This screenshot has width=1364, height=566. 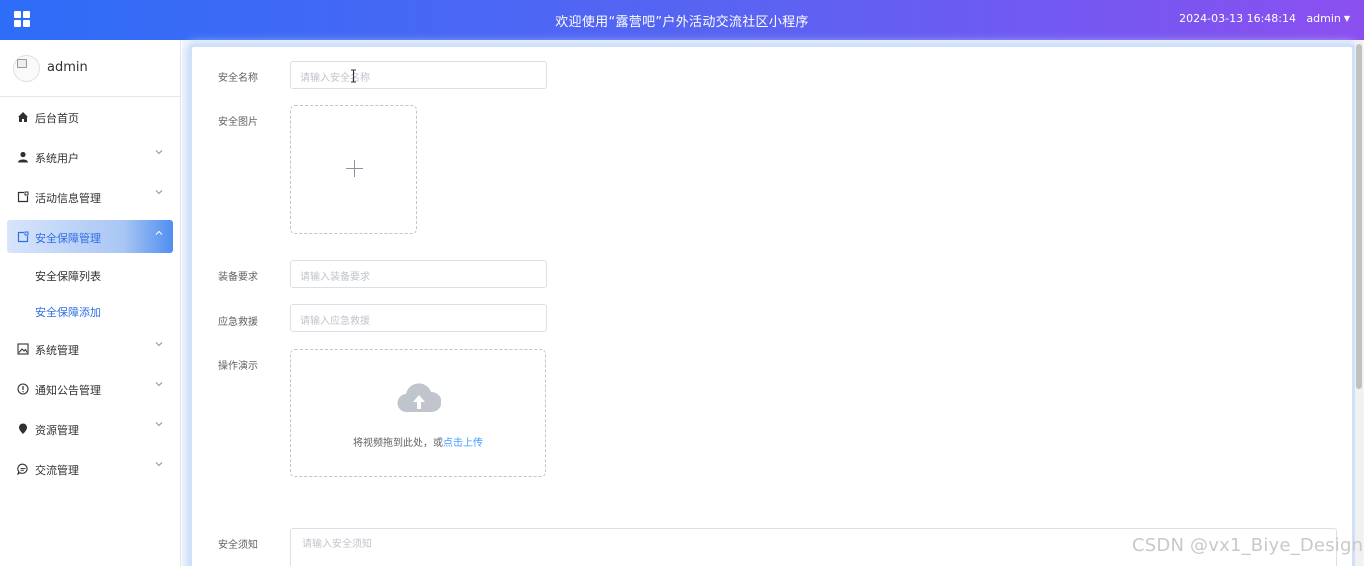 I want to click on chevron-down-icon: ▼, so click(x=1346, y=18).